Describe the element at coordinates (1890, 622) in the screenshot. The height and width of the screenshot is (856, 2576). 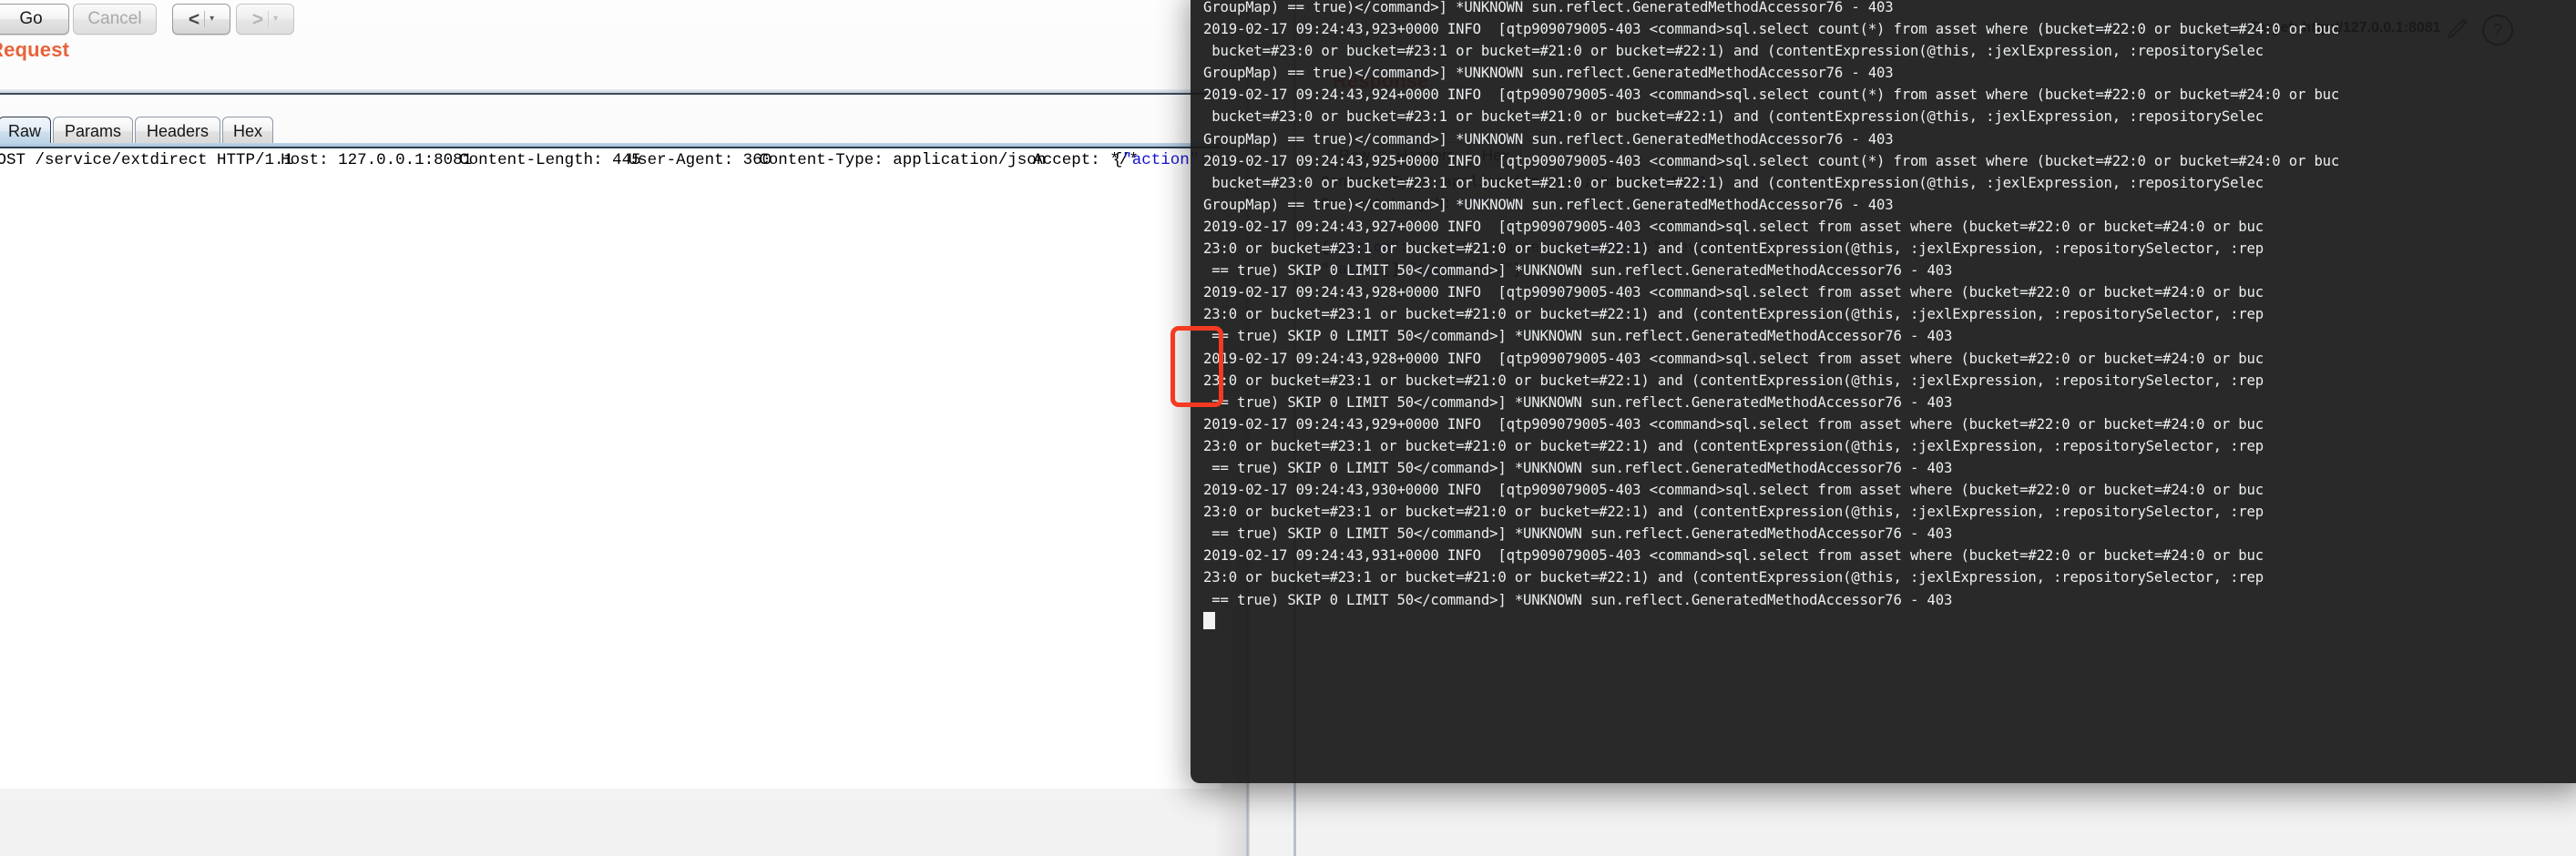
I see `terminal-cursor-line` at that location.